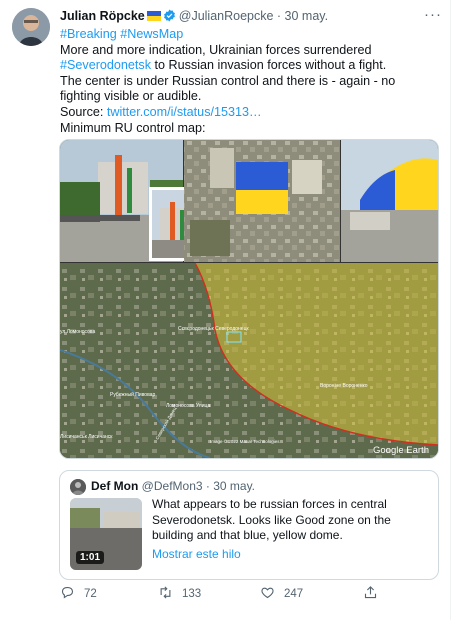  What do you see at coordinates (196, 554) in the screenshot?
I see `show-thread-link: Mostrar este hilo` at bounding box center [196, 554].